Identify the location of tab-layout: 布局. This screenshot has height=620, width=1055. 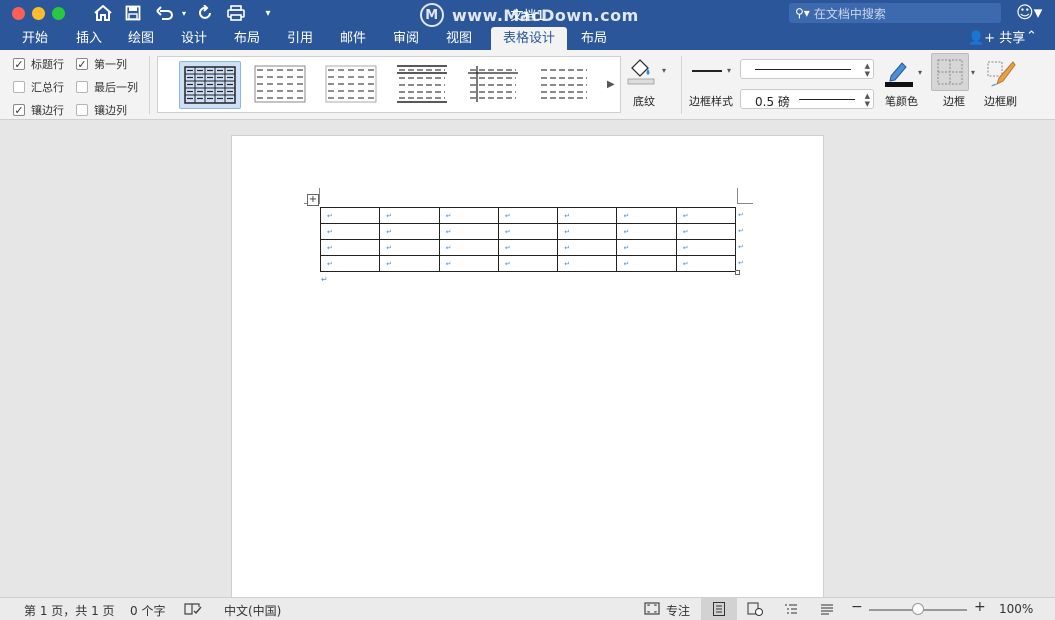
(247, 38).